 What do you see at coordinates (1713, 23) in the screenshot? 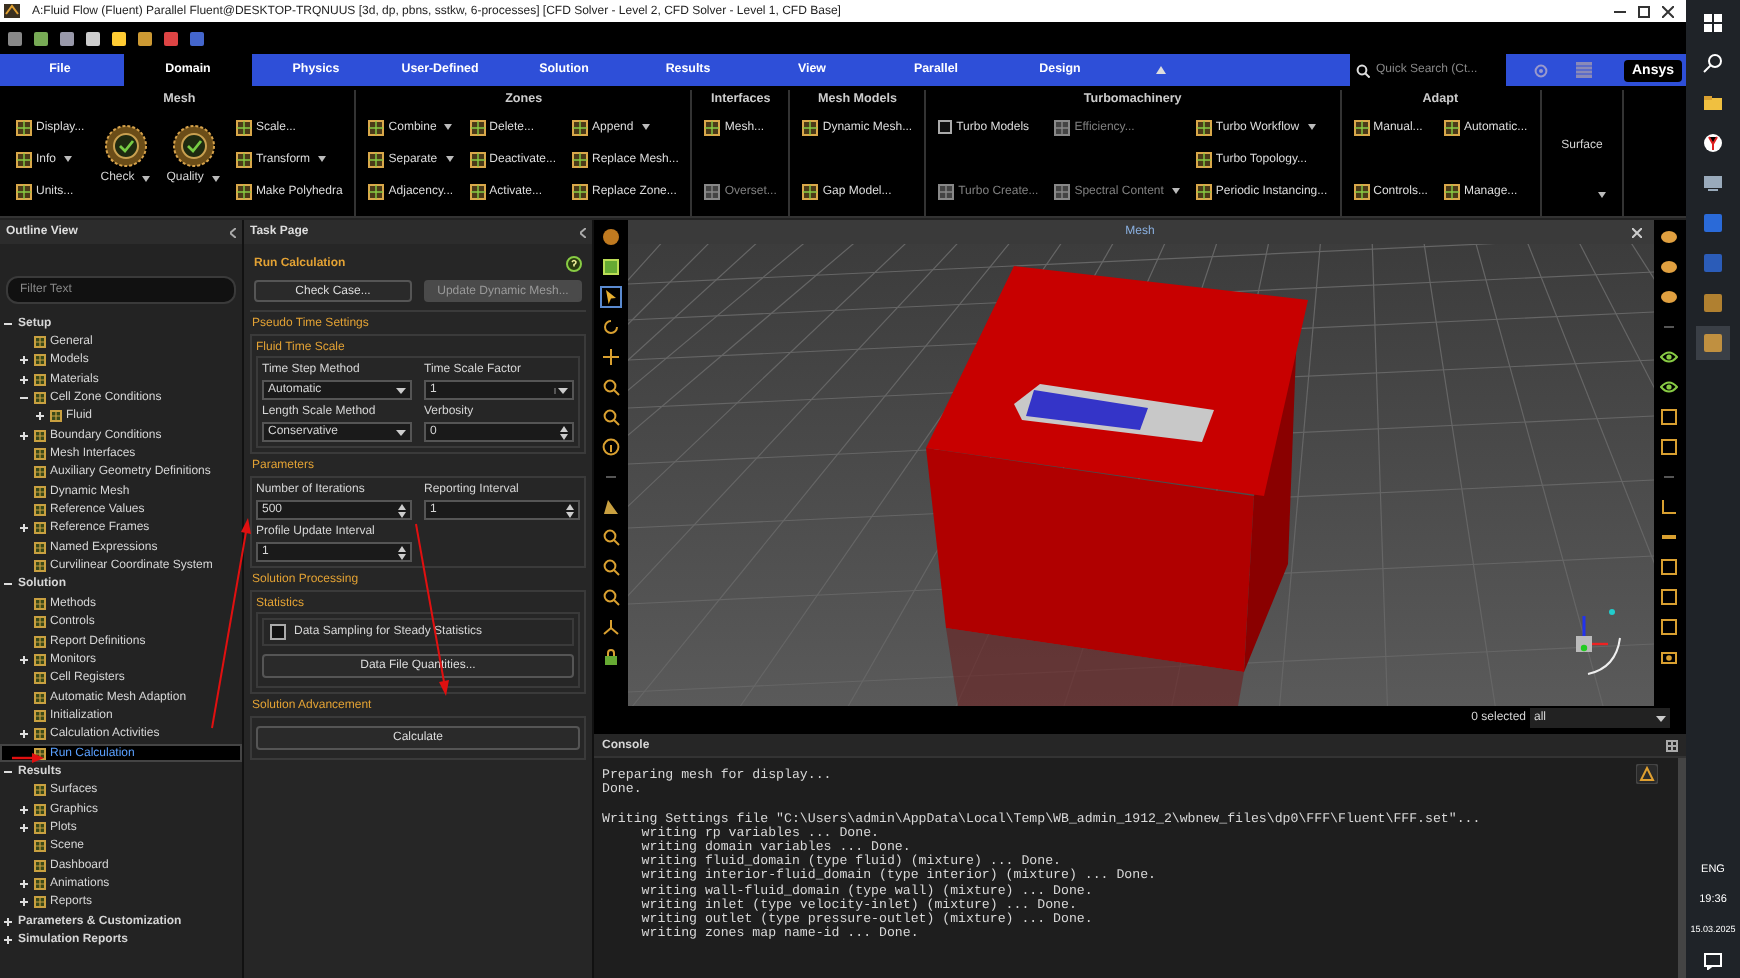
I see `windows-icon` at bounding box center [1713, 23].